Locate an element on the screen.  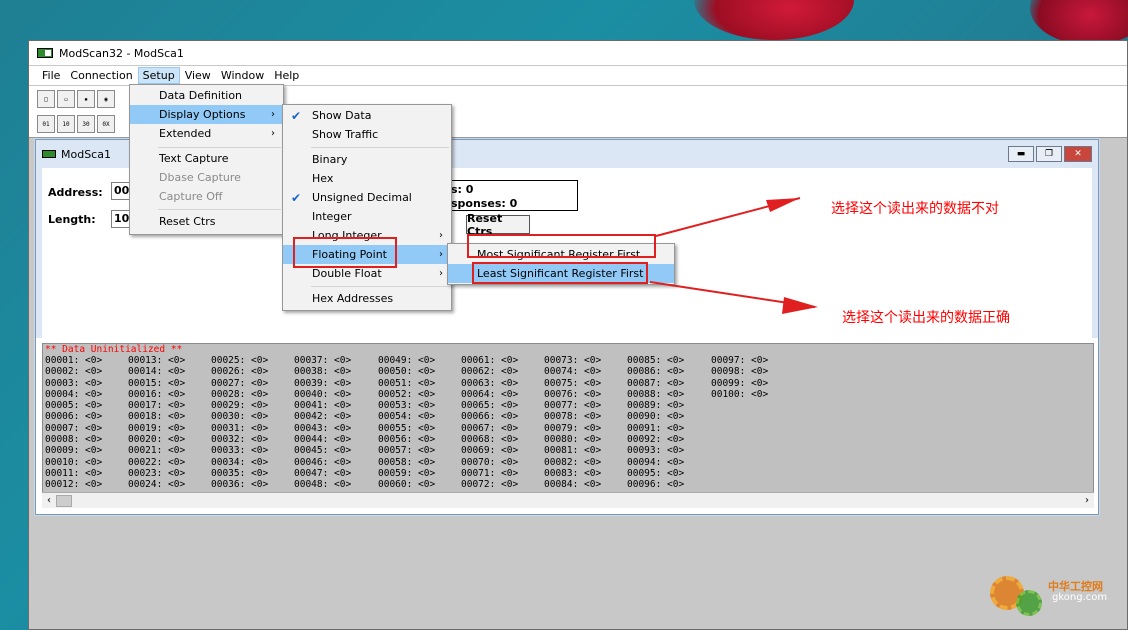
watermark-logo: 中华工控网 gkong.com is located at coordinates (1055, 595).